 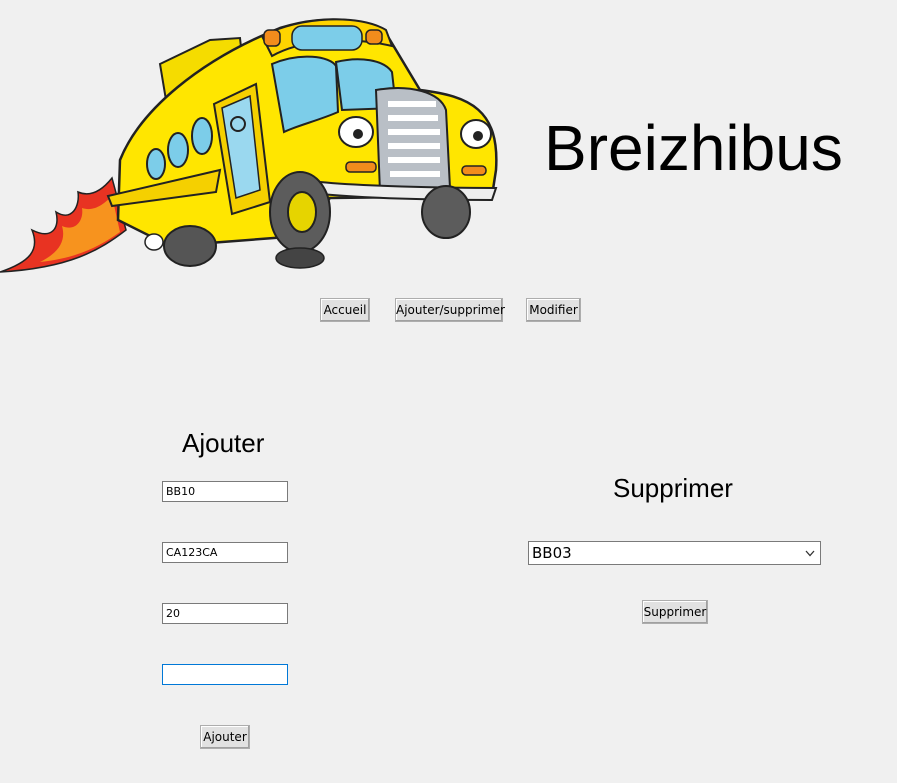 I want to click on bus-select-dropdown: BB03, so click(x=674, y=553).